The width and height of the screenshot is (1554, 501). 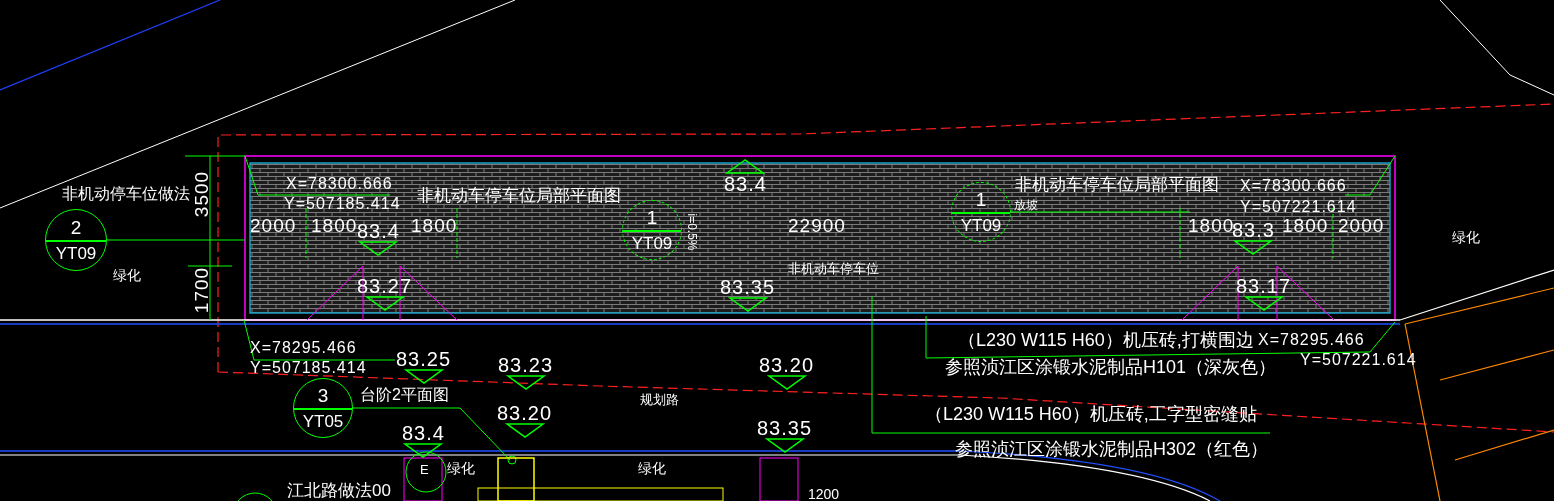 I want to click on area-label: 江北路做法00, so click(x=339, y=490).